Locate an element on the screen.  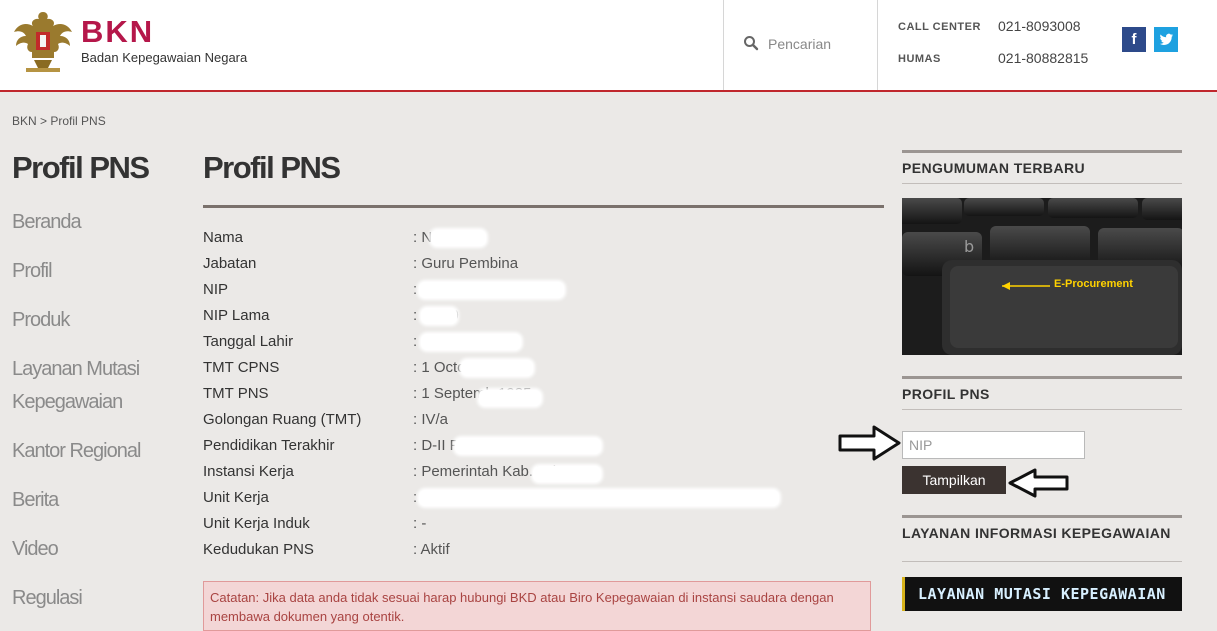
garuda-emblem-icon is located at coordinates (43, 40).